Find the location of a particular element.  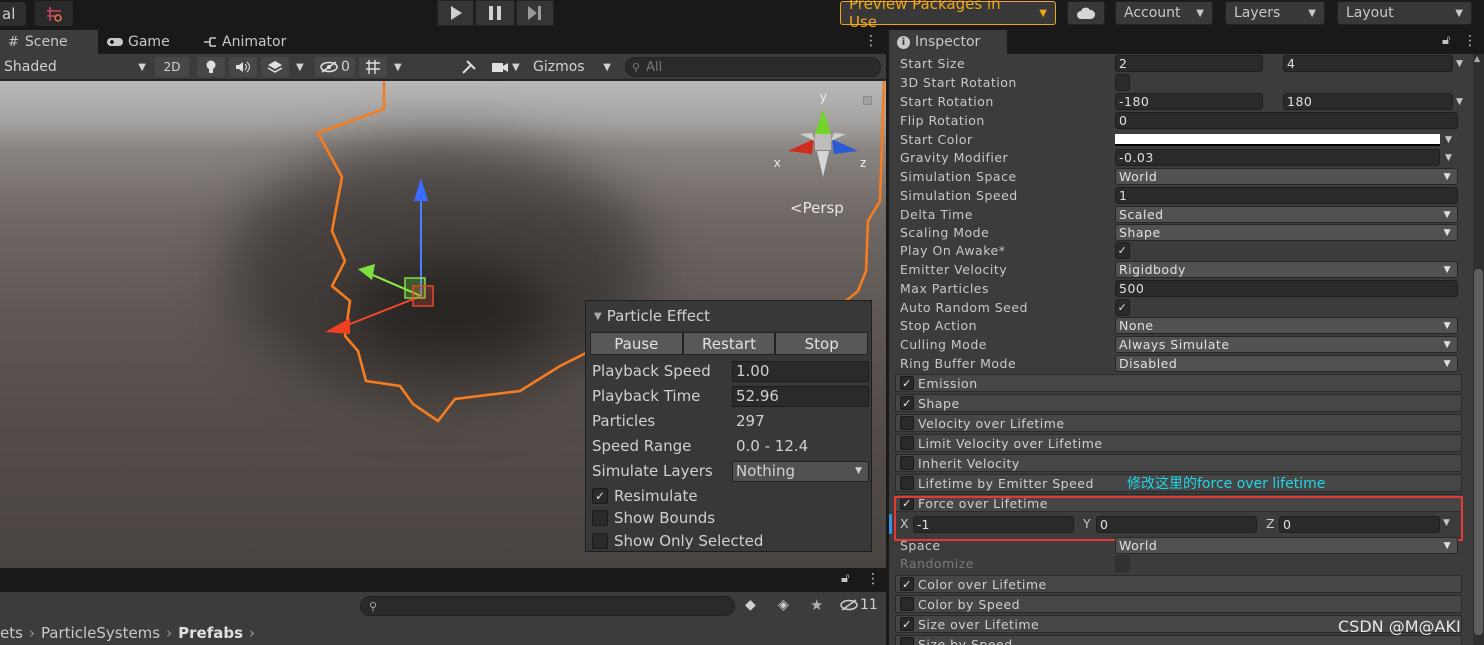

flip-rotation-field: 0 is located at coordinates (1286, 120).